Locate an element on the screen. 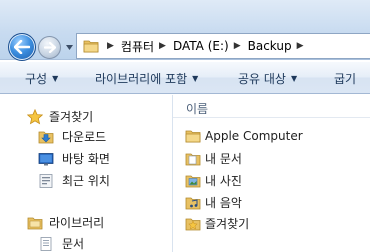 The width and height of the screenshot is (370, 252). nav-item-label: 바탕 화면 is located at coordinates (86, 159).